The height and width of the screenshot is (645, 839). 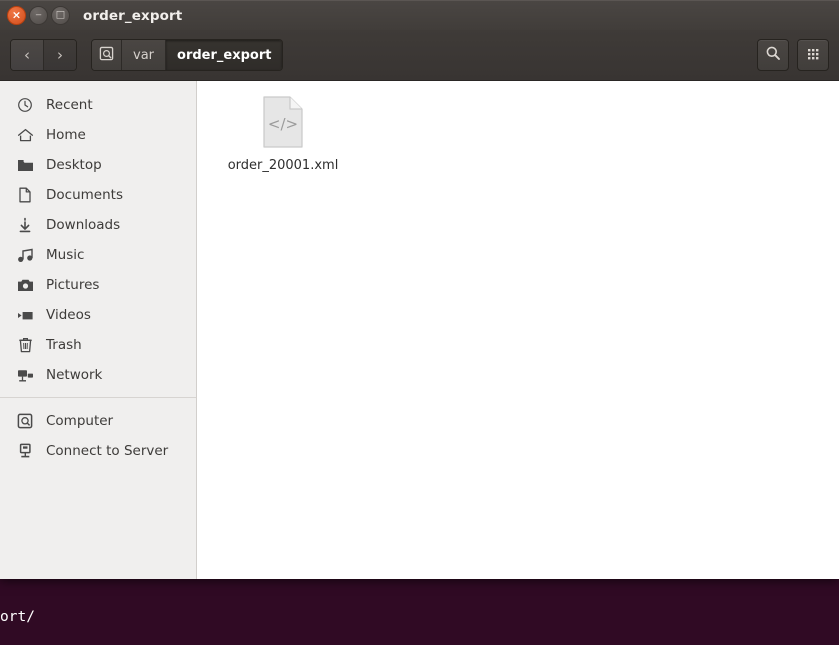 What do you see at coordinates (98, 255) in the screenshot?
I see `sidebar-item-music: Music` at bounding box center [98, 255].